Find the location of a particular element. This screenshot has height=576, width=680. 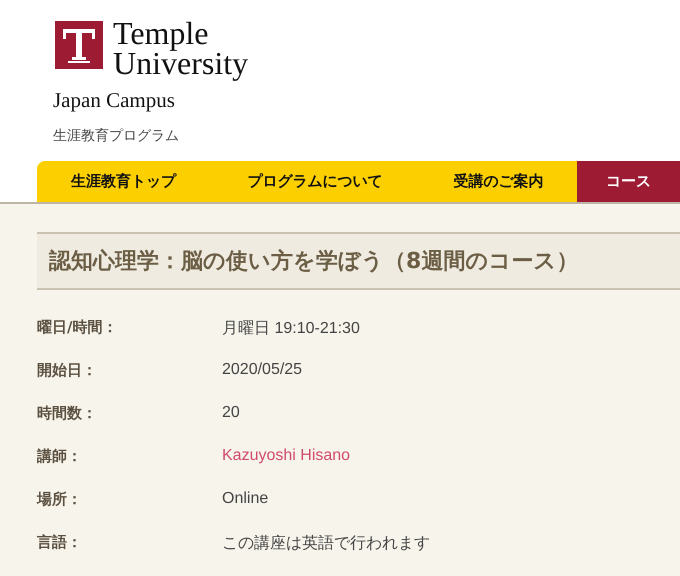

detail-value: 2020/05/25 is located at coordinates (262, 370).